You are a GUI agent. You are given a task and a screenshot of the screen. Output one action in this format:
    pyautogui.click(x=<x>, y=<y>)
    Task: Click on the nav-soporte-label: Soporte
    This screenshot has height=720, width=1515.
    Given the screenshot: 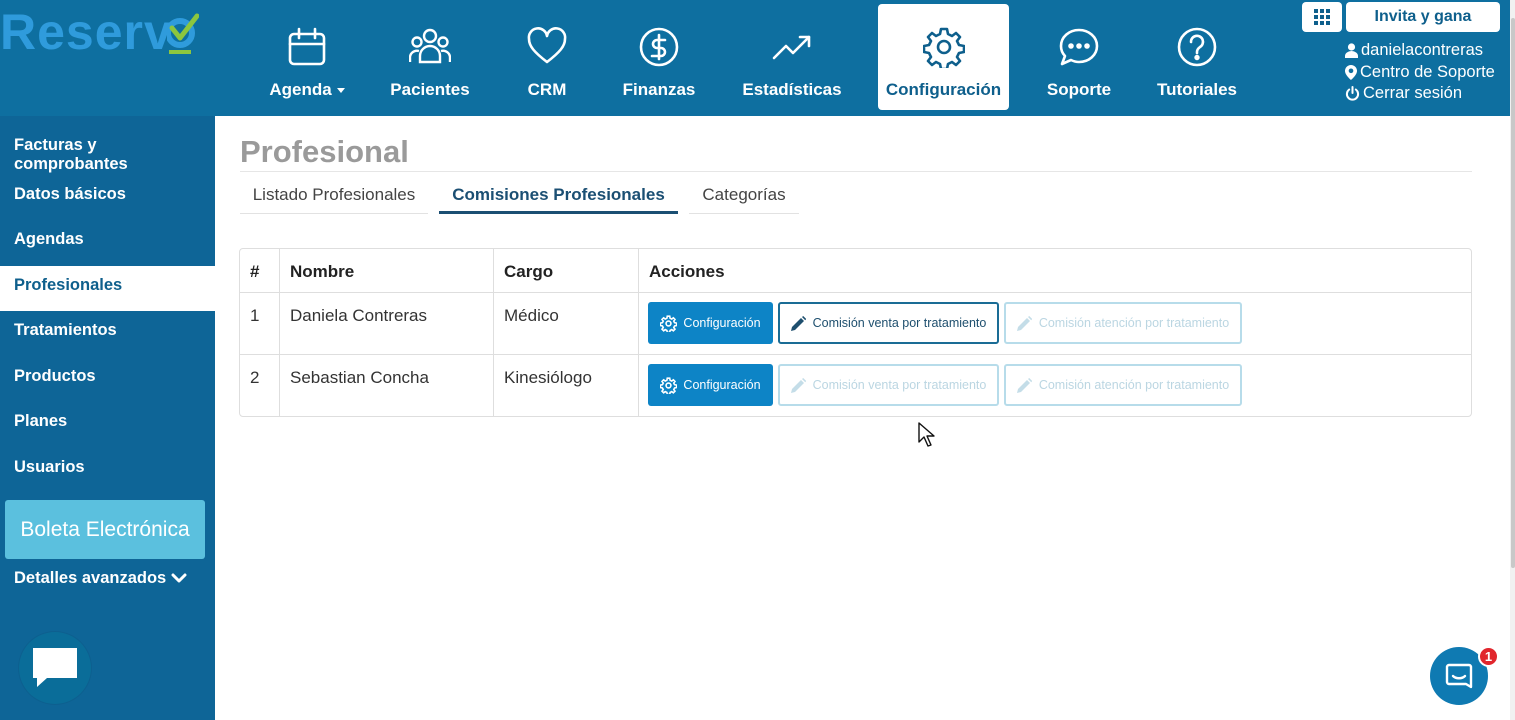 What is the action you would take?
    pyautogui.click(x=1079, y=89)
    